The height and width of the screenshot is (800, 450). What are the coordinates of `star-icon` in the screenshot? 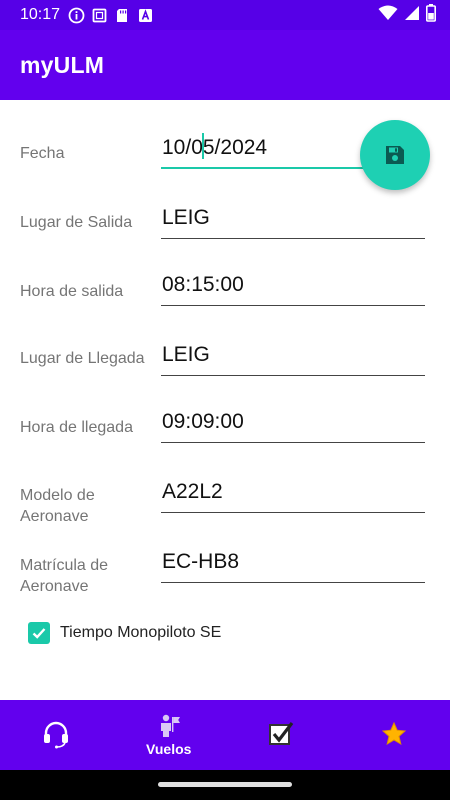 It's located at (393, 733).